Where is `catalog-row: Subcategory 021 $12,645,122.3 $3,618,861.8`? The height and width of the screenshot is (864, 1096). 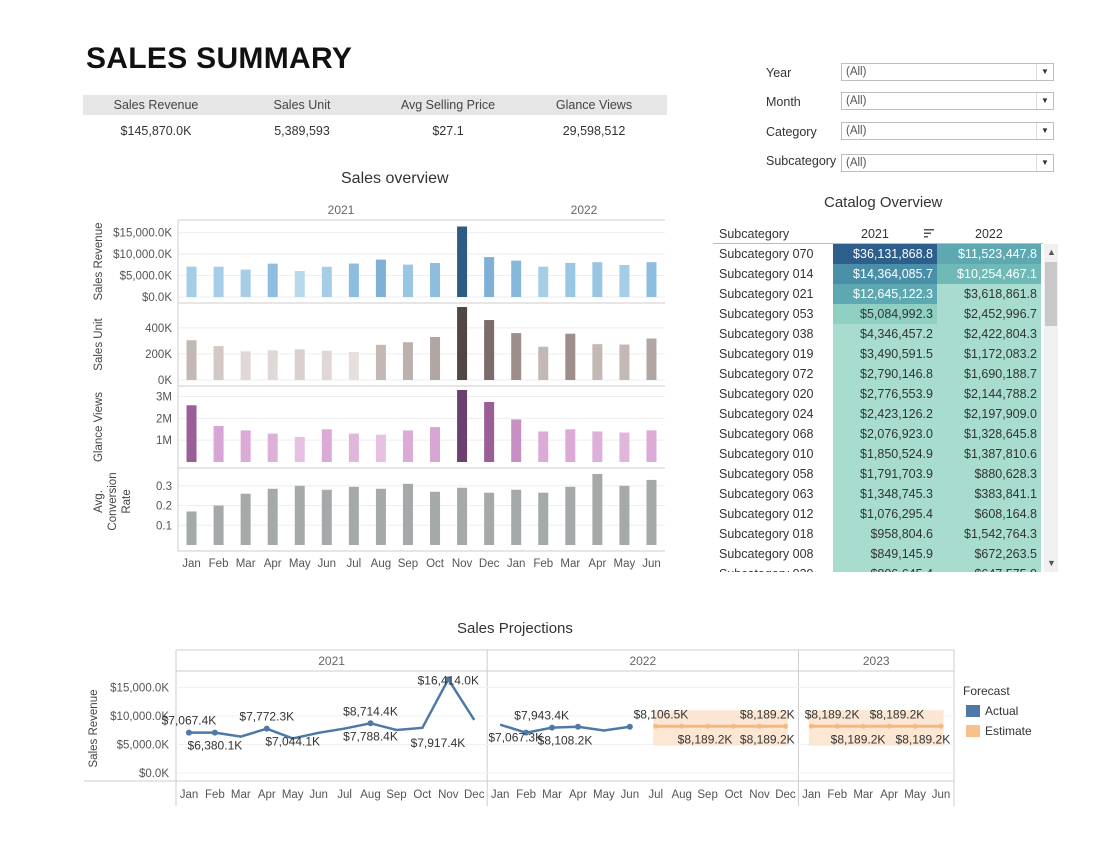
catalog-row: Subcategory 021 $12,645,122.3 $3,618,861.8 is located at coordinates (879, 294).